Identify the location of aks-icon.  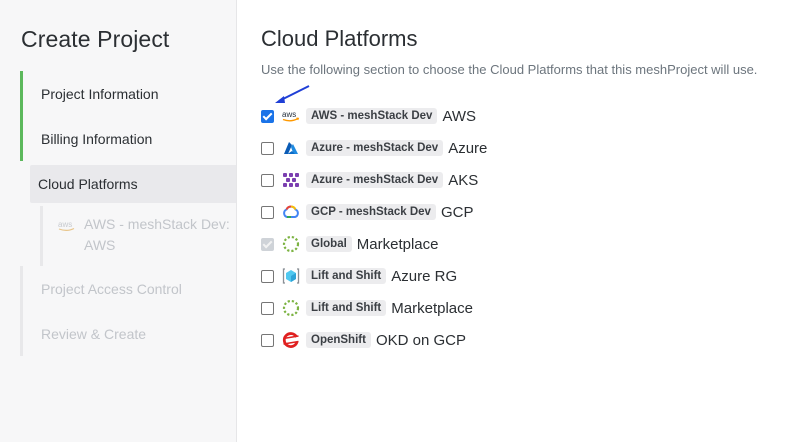
(291, 180).